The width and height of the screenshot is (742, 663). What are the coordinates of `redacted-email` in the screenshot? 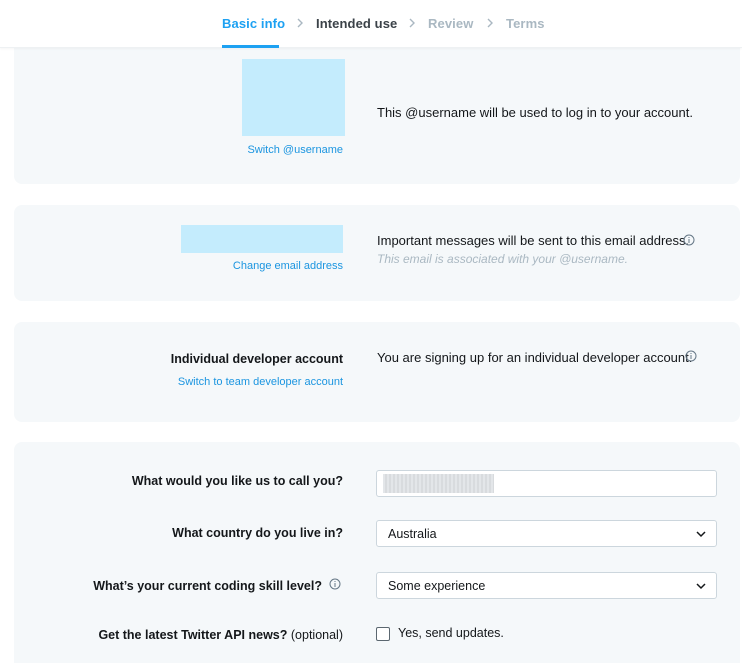 It's located at (262, 239).